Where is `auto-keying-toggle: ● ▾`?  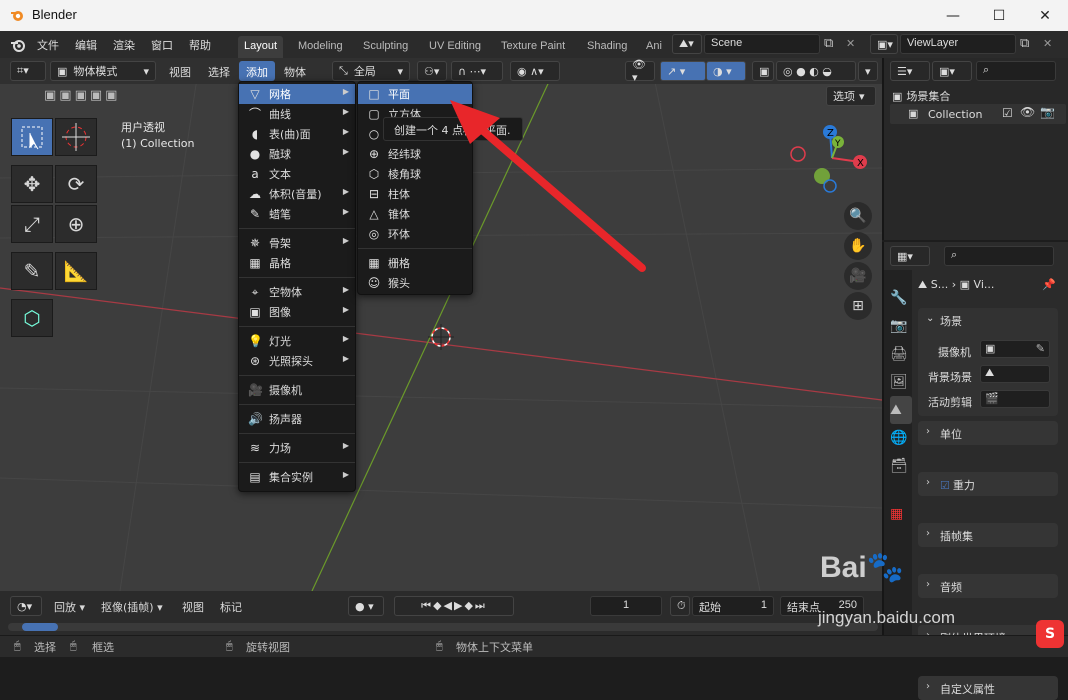
auto-keying-toggle: ● ▾ is located at coordinates (366, 606).